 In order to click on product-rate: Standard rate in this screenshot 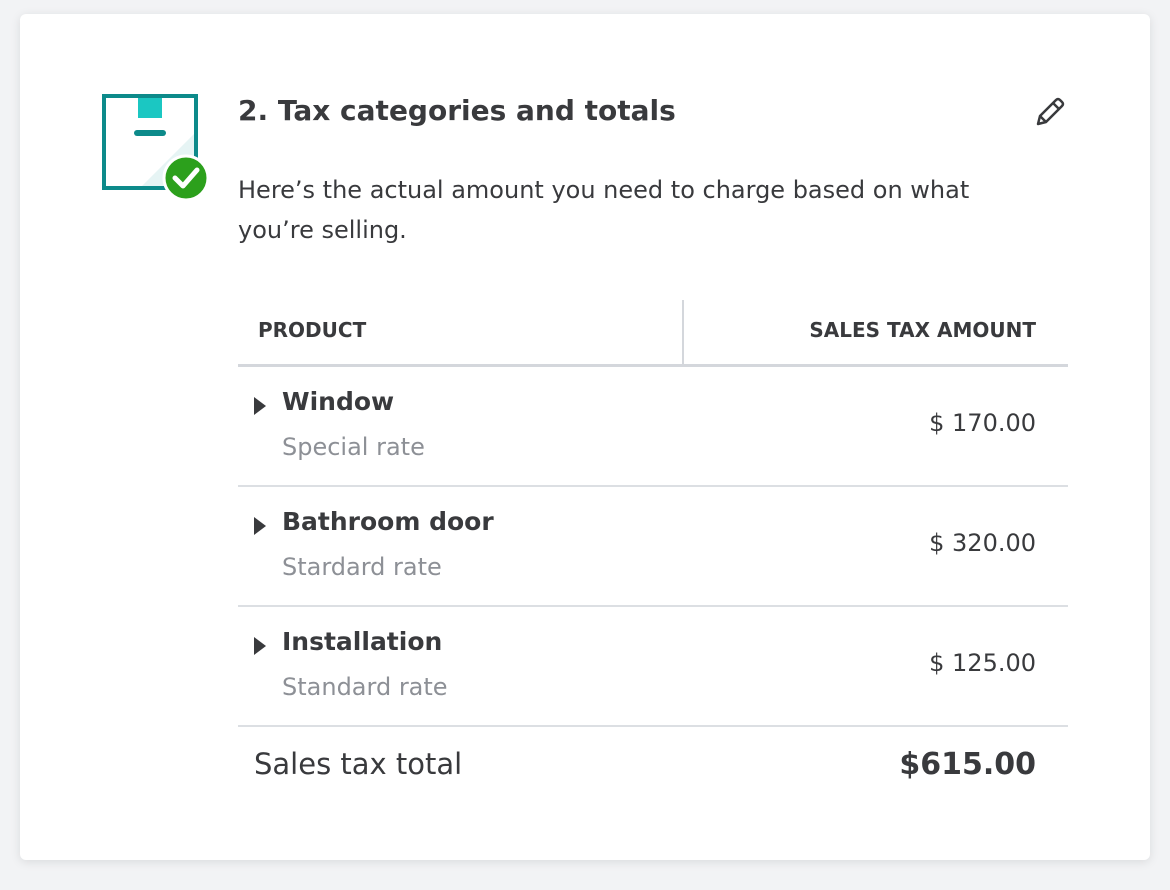, I will do `click(365, 687)`.